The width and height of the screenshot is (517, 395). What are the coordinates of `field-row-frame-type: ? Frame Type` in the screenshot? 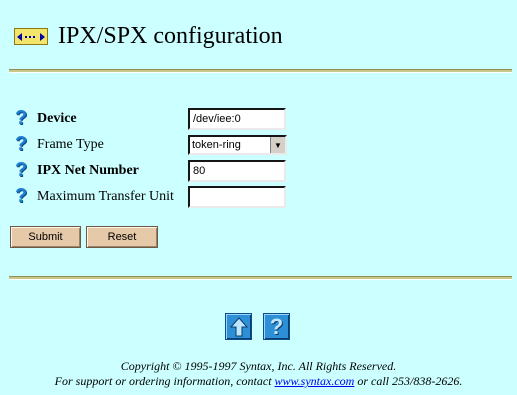 It's located at (59, 144).